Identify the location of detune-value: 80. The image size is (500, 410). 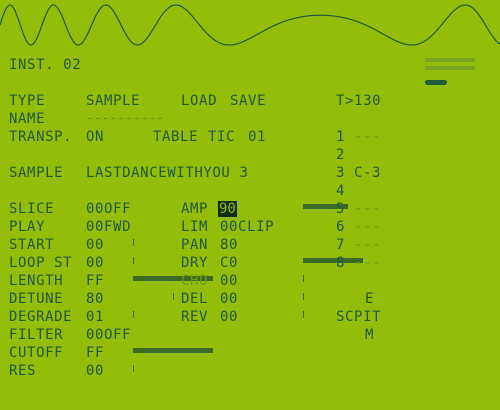
(95, 299).